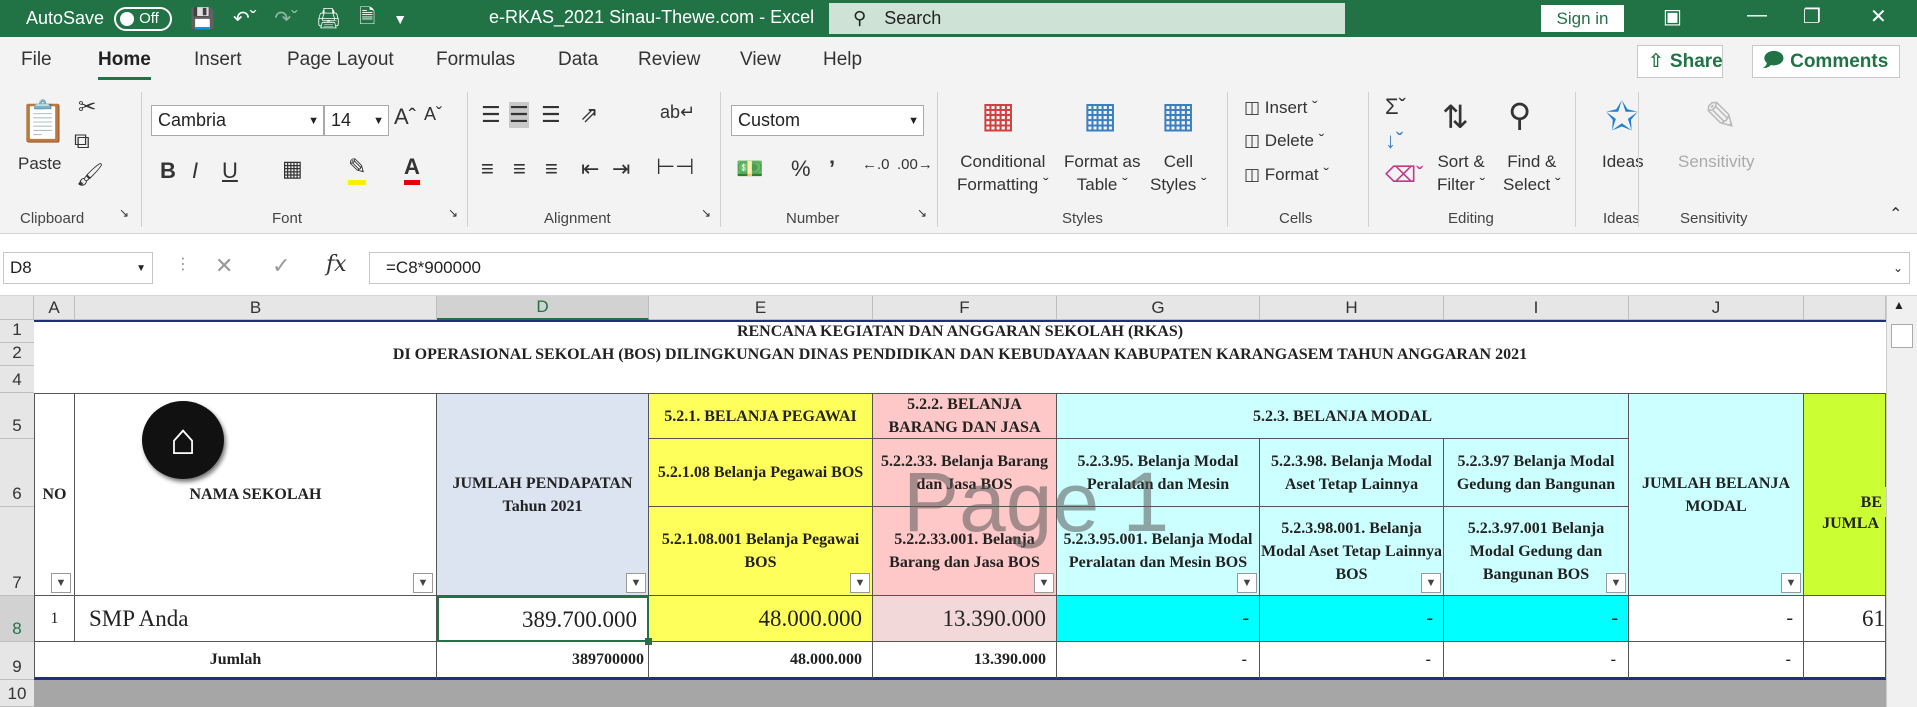  What do you see at coordinates (832, 169) in the screenshot?
I see `comma-style-icon: ’` at bounding box center [832, 169].